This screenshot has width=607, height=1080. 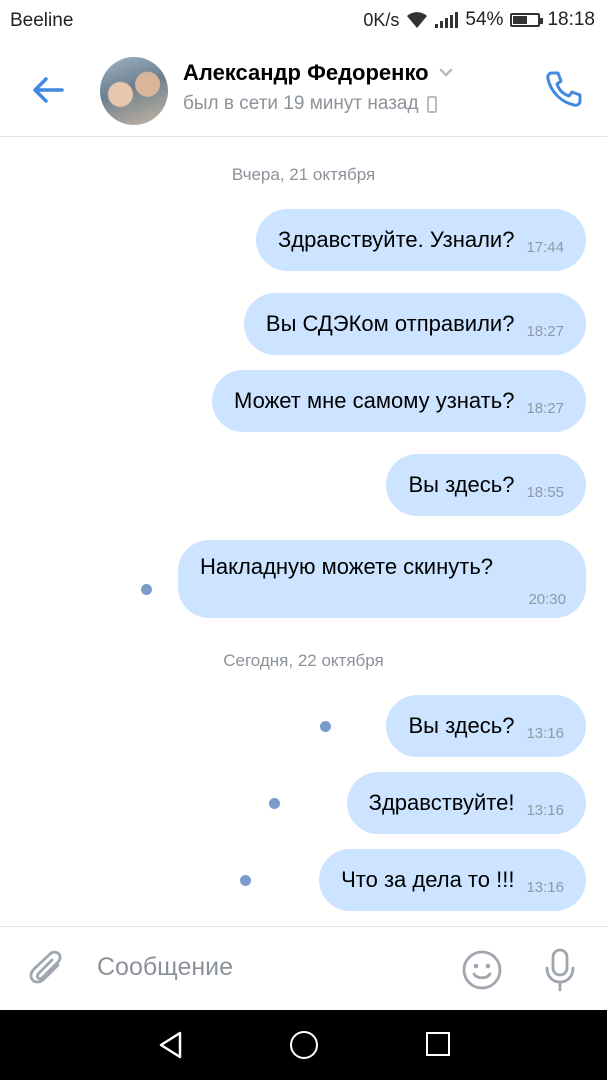 I want to click on paperclip-icon, so click(x=48, y=969).